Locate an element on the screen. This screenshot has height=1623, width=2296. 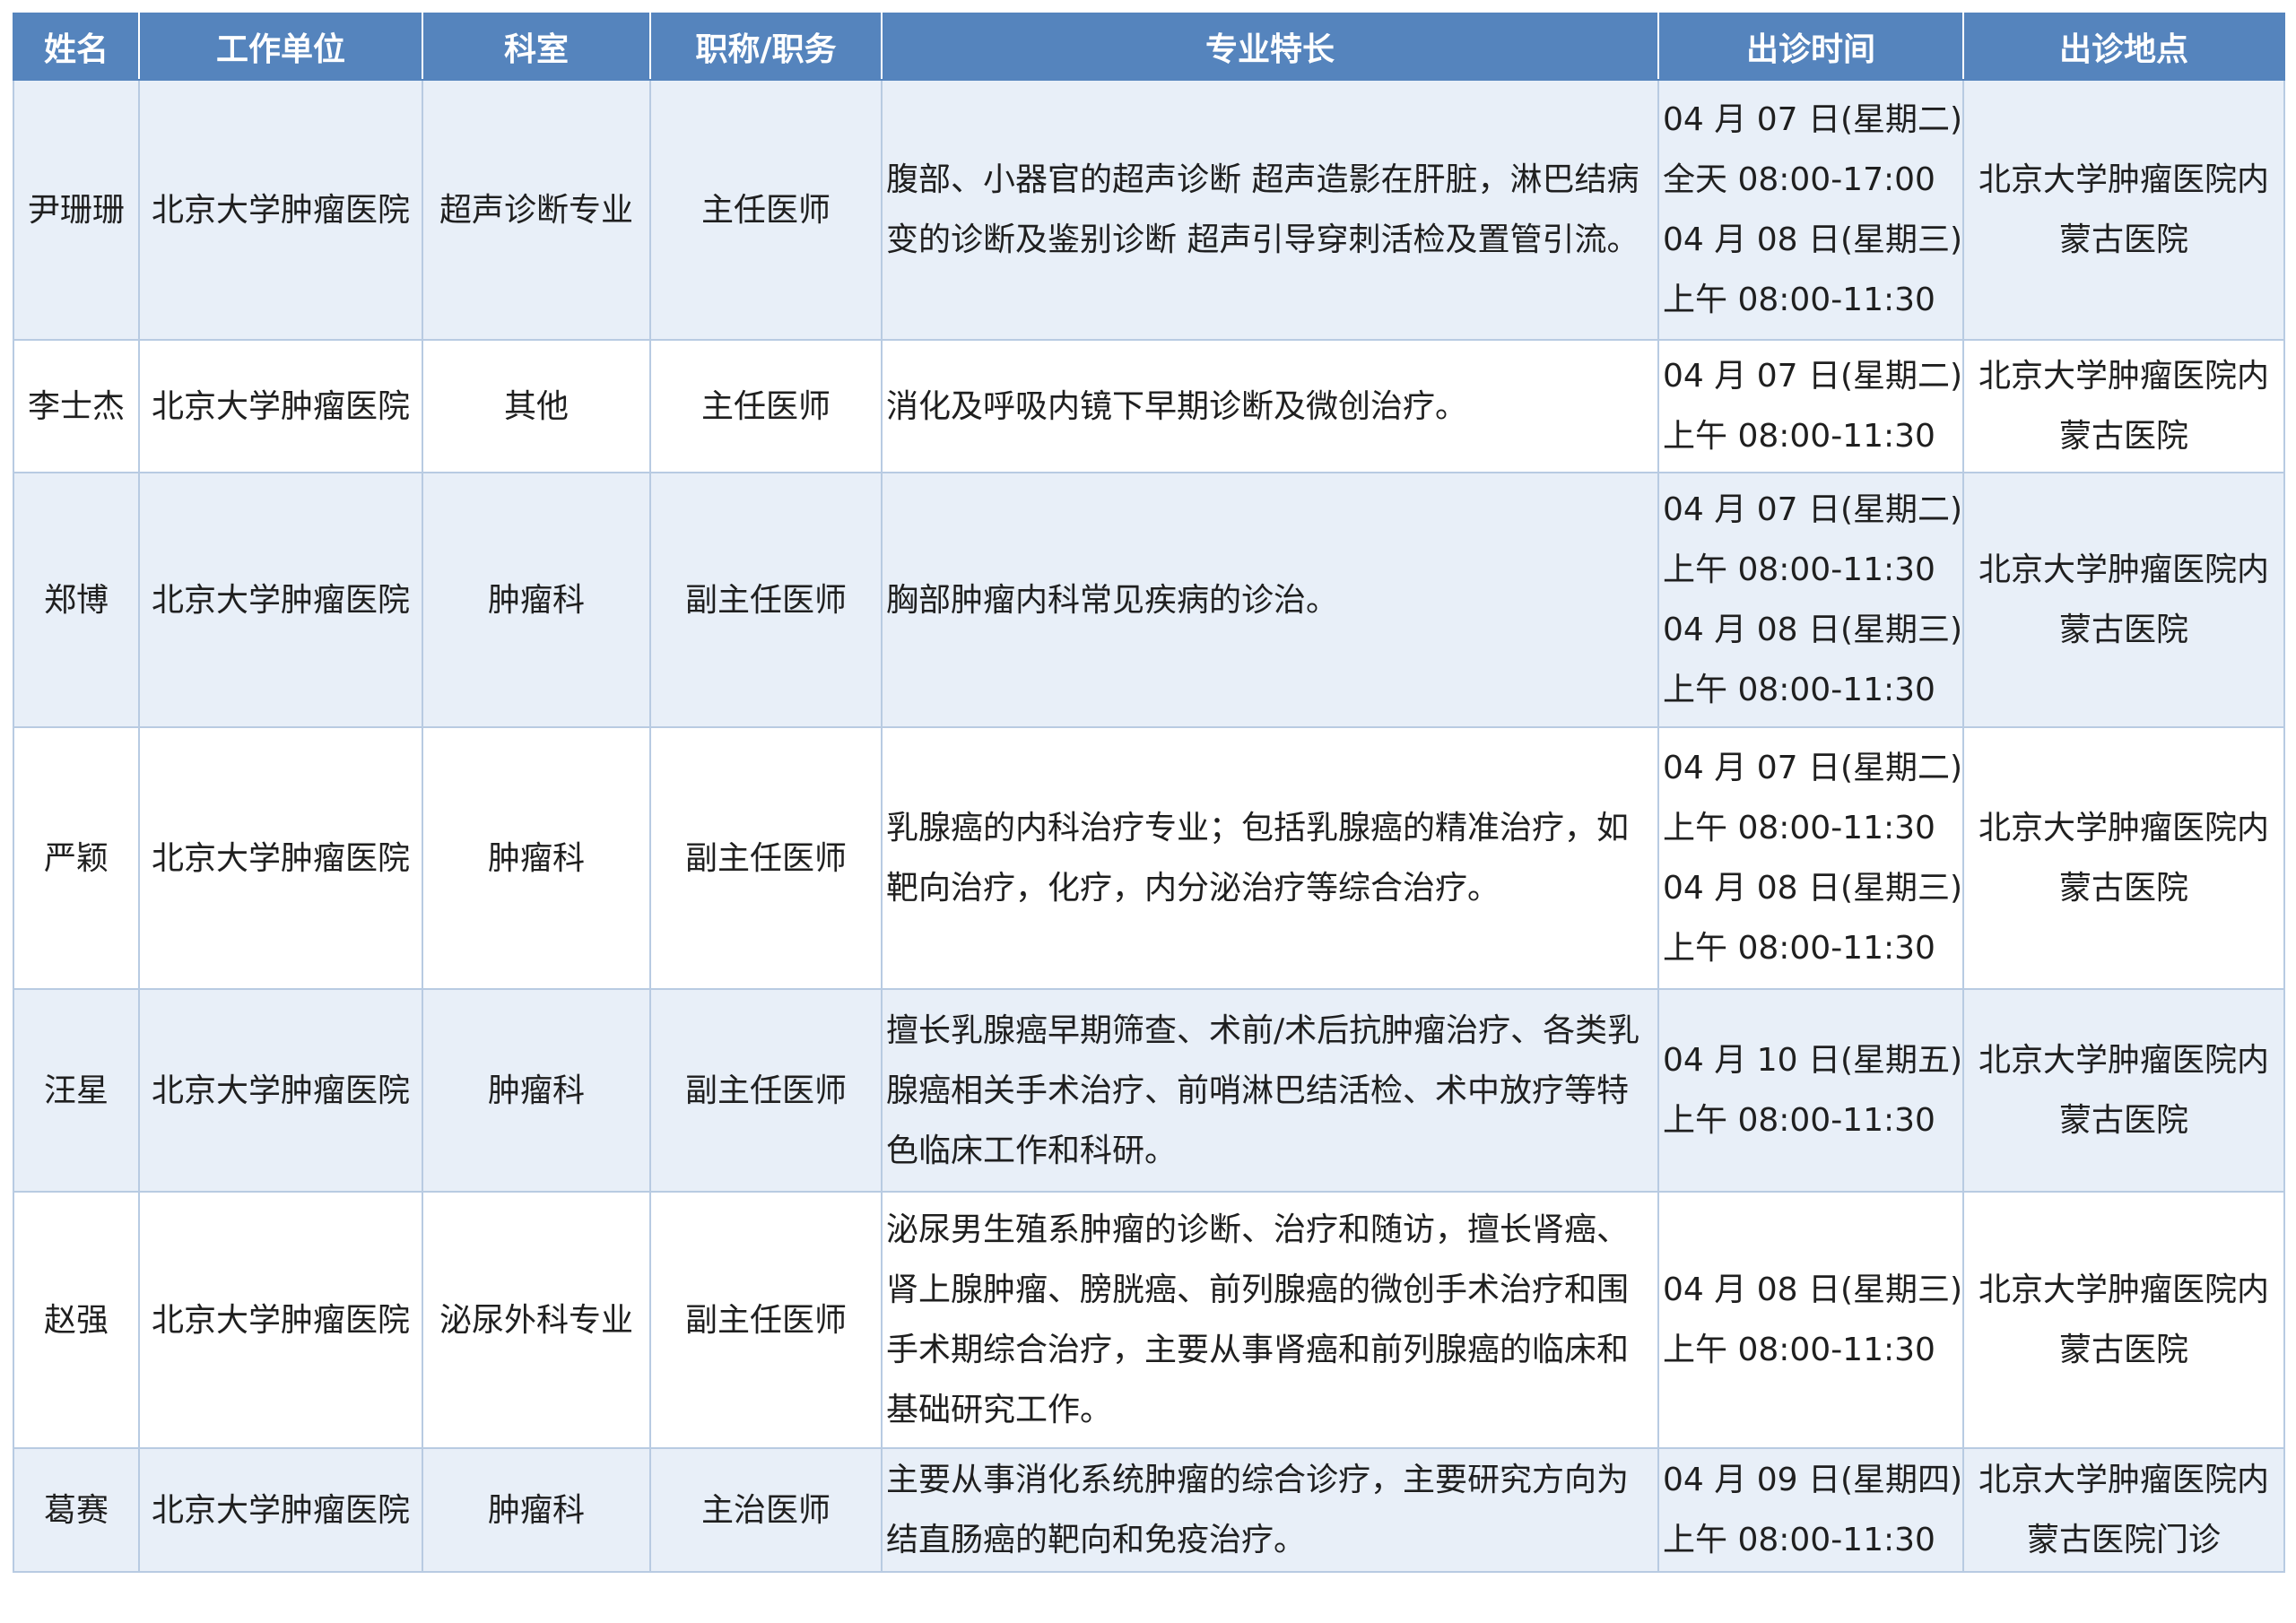
cell-time-line: 04 月 10 日(星期五) is located at coordinates (1813, 1060).